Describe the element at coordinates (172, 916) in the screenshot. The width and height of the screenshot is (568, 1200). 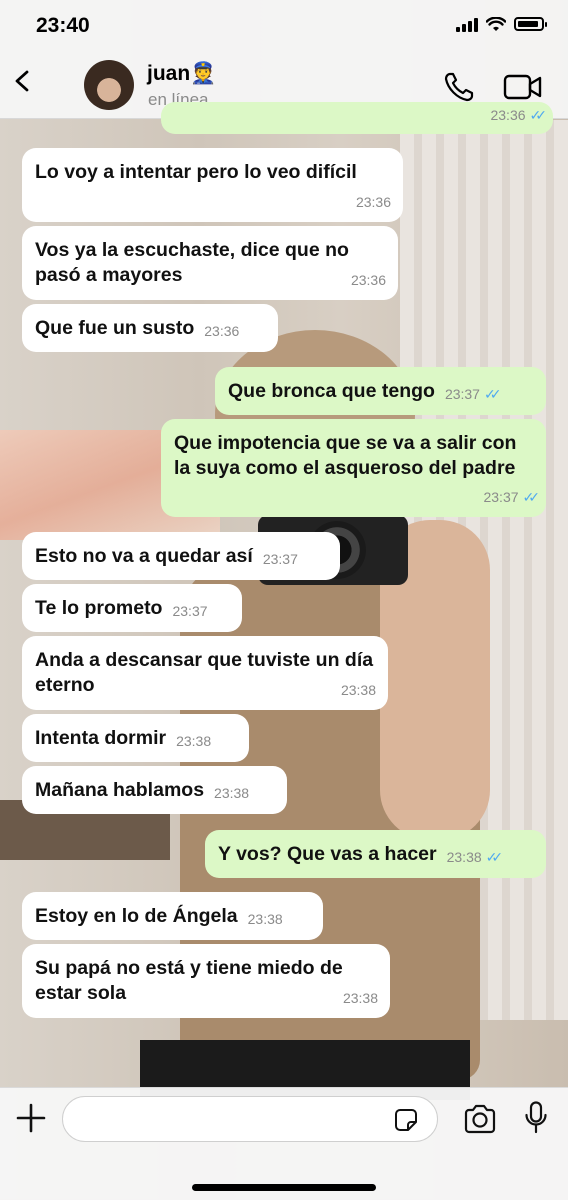
I see `message-incoming: Estoy en lo de Ángela 23:38` at that location.